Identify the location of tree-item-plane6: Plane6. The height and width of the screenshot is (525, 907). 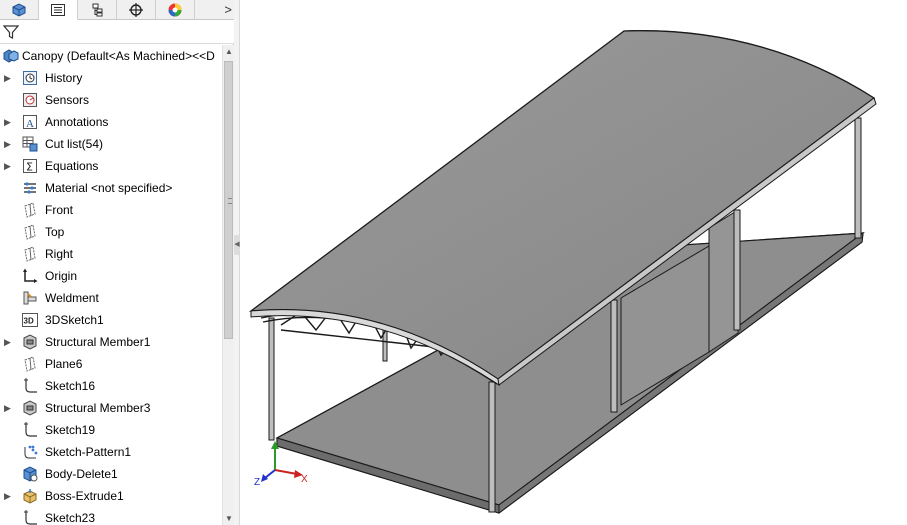
(111, 364).